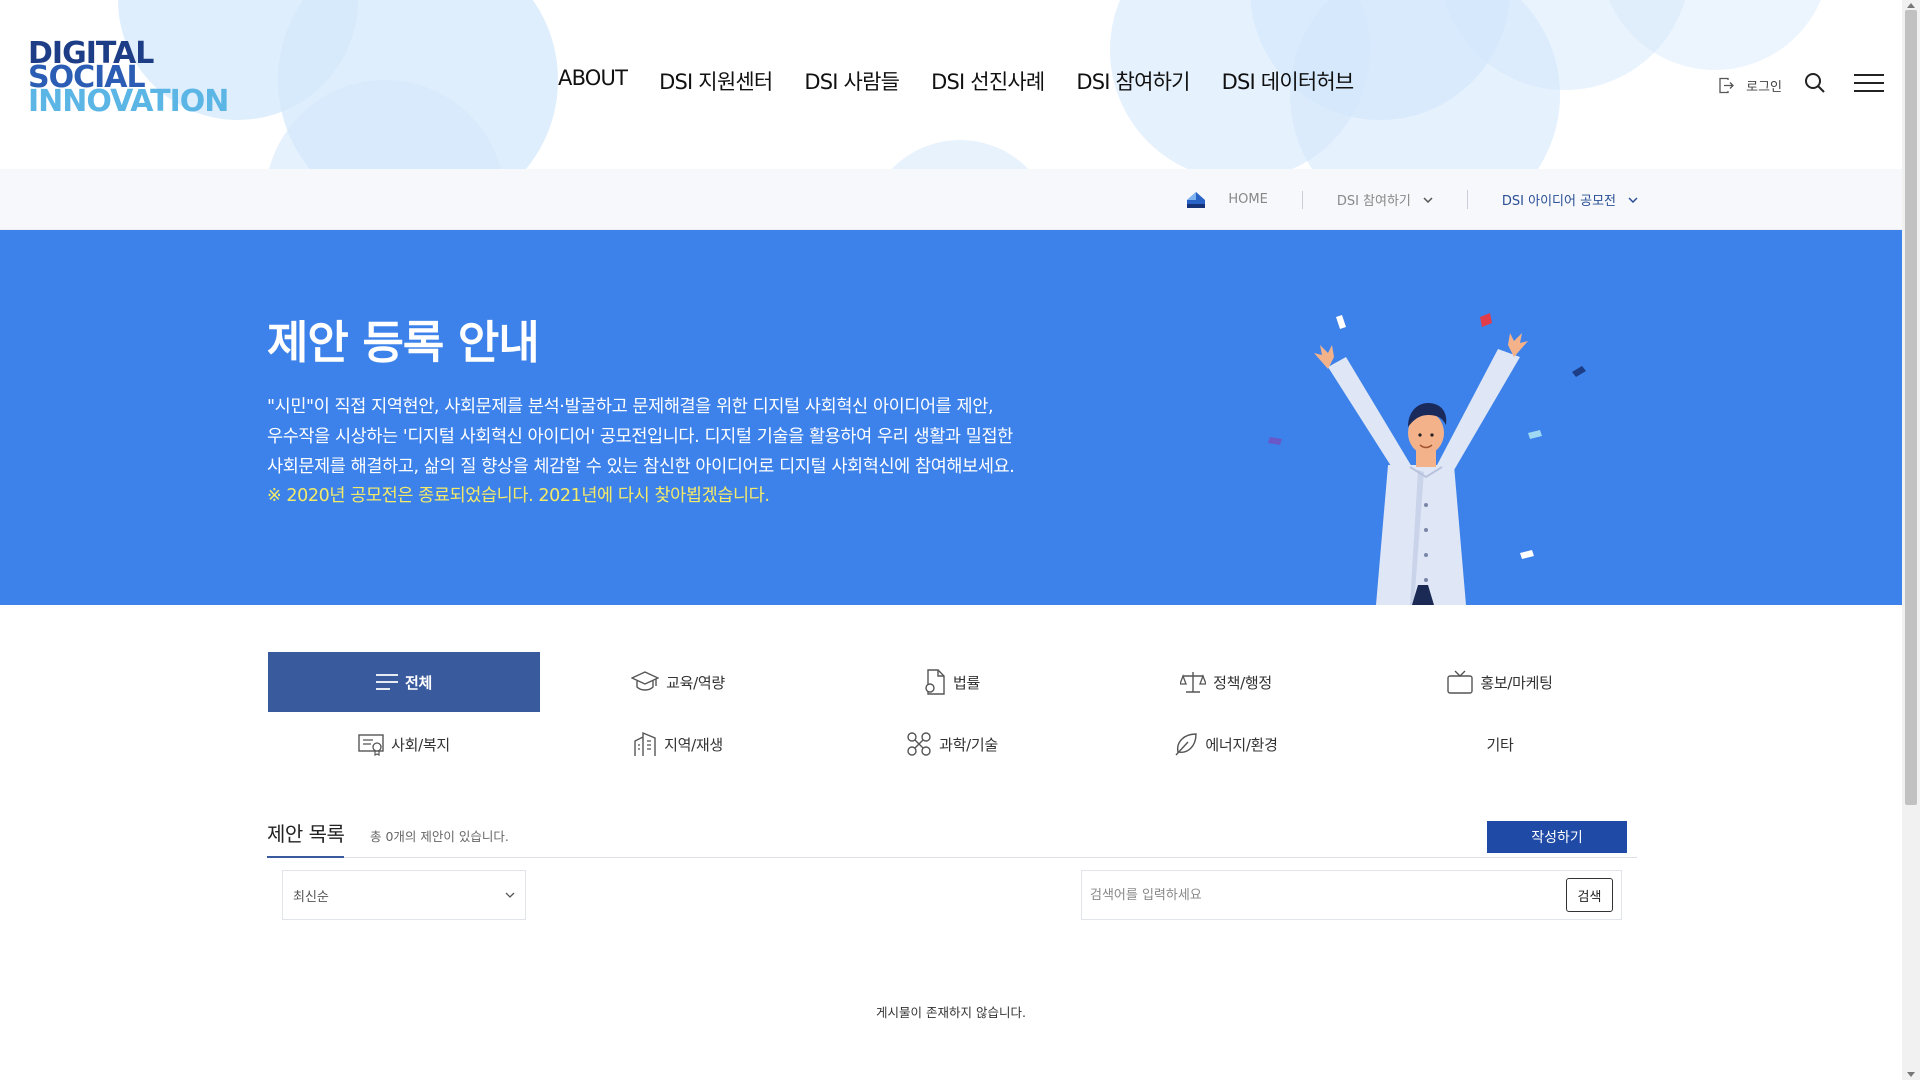 This screenshot has width=1920, height=1080. I want to click on login-link: 로그인, so click(1750, 85).